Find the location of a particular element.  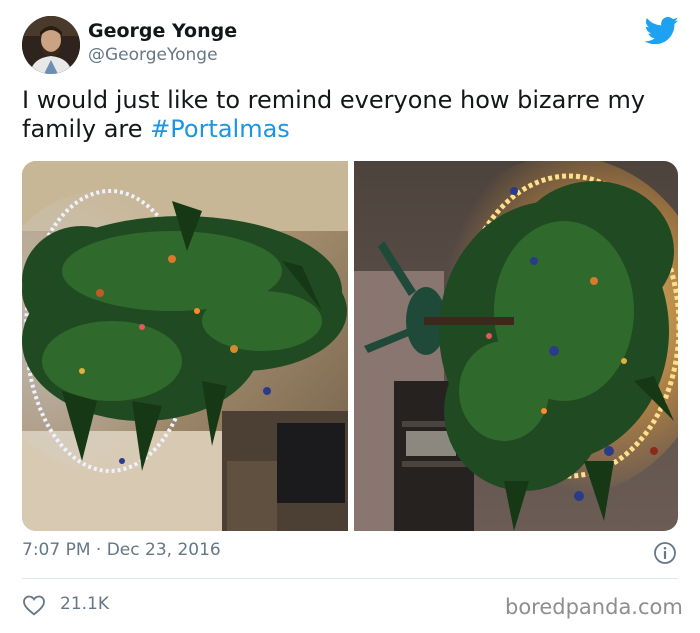

avatar is located at coordinates (51, 45).